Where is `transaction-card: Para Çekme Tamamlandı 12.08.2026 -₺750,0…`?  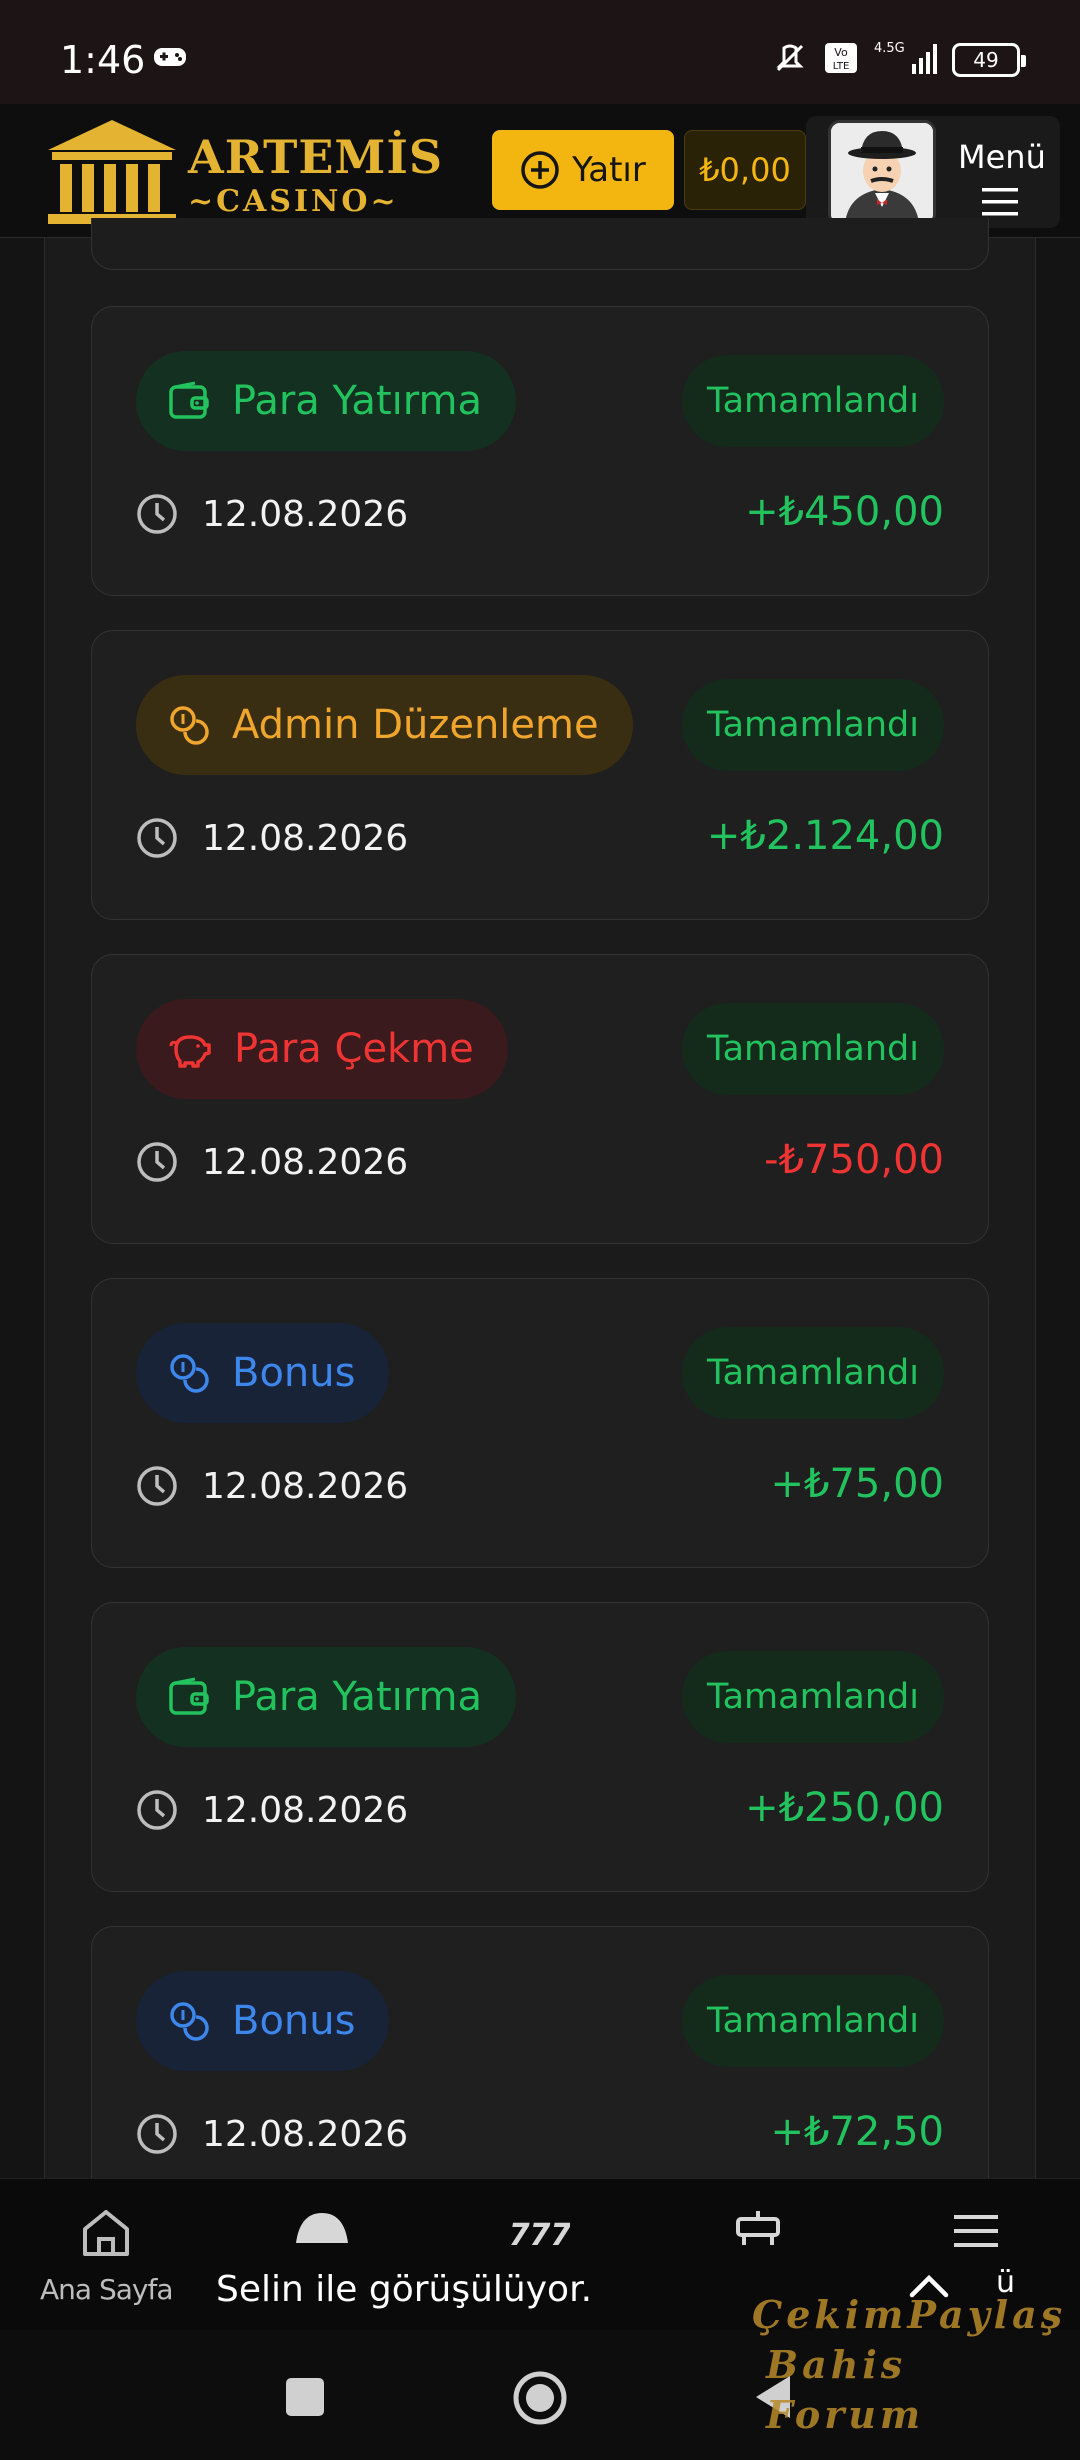
transaction-card: Para Çekme Tamamlandı 12.08.2026 -₺750,0… is located at coordinates (540, 1099).